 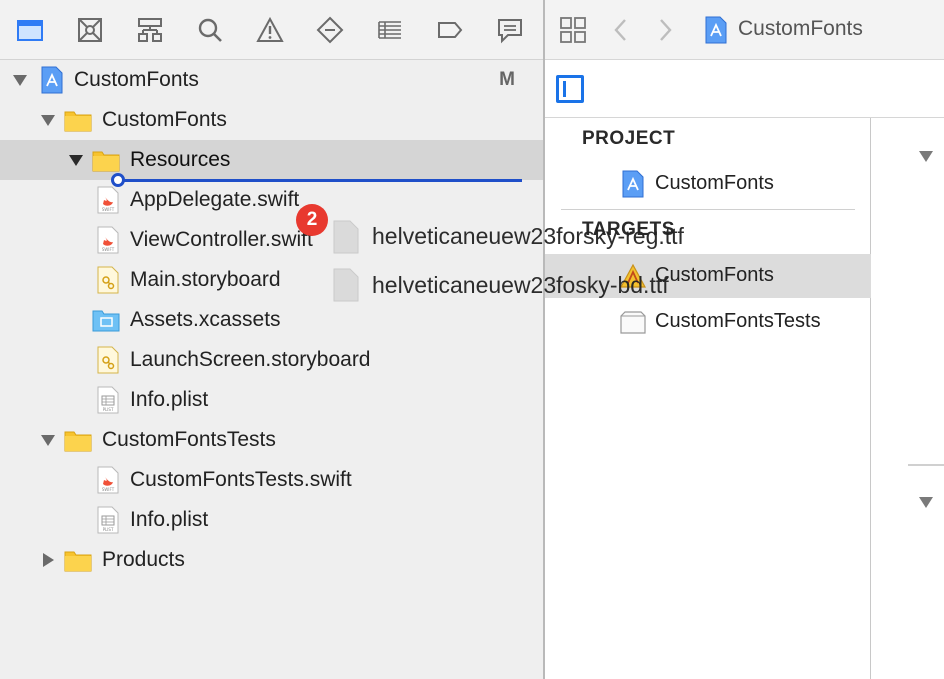 I want to click on disclosure-closed-icon, so click(x=48, y=560).